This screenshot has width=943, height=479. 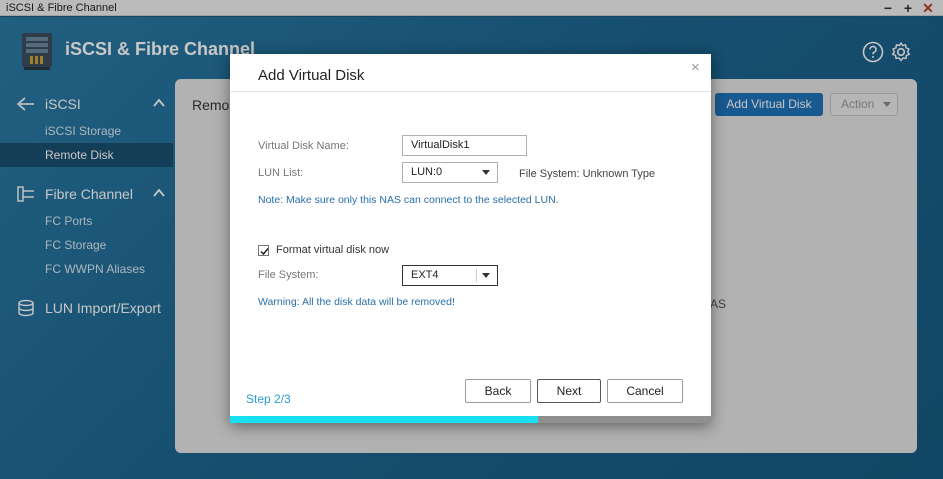 I want to click on step-indicator: Step 2/3, so click(x=268, y=399).